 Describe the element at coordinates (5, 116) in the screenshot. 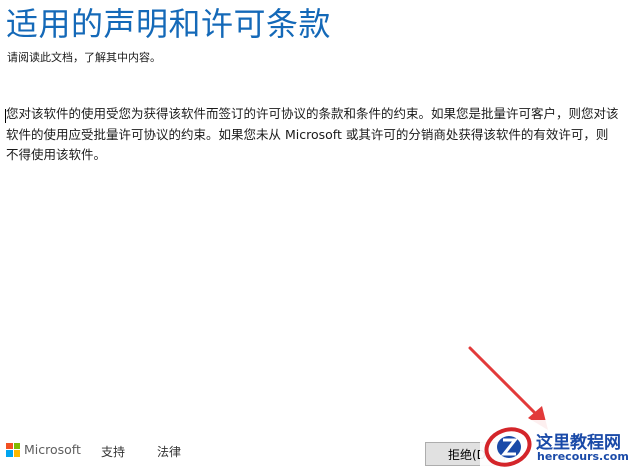

I see `text-caret` at that location.